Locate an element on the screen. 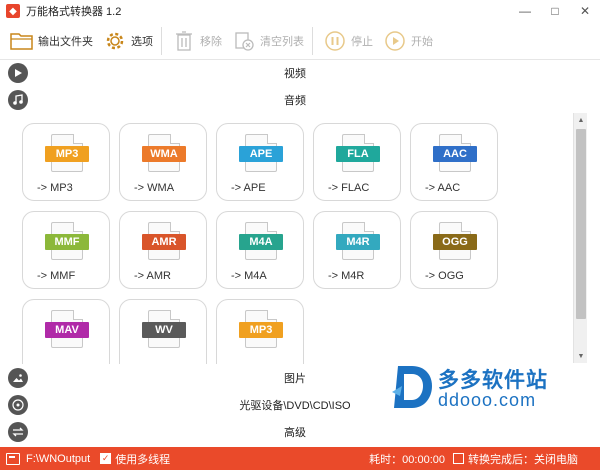  format-badge: FLA is located at coordinates (358, 154).